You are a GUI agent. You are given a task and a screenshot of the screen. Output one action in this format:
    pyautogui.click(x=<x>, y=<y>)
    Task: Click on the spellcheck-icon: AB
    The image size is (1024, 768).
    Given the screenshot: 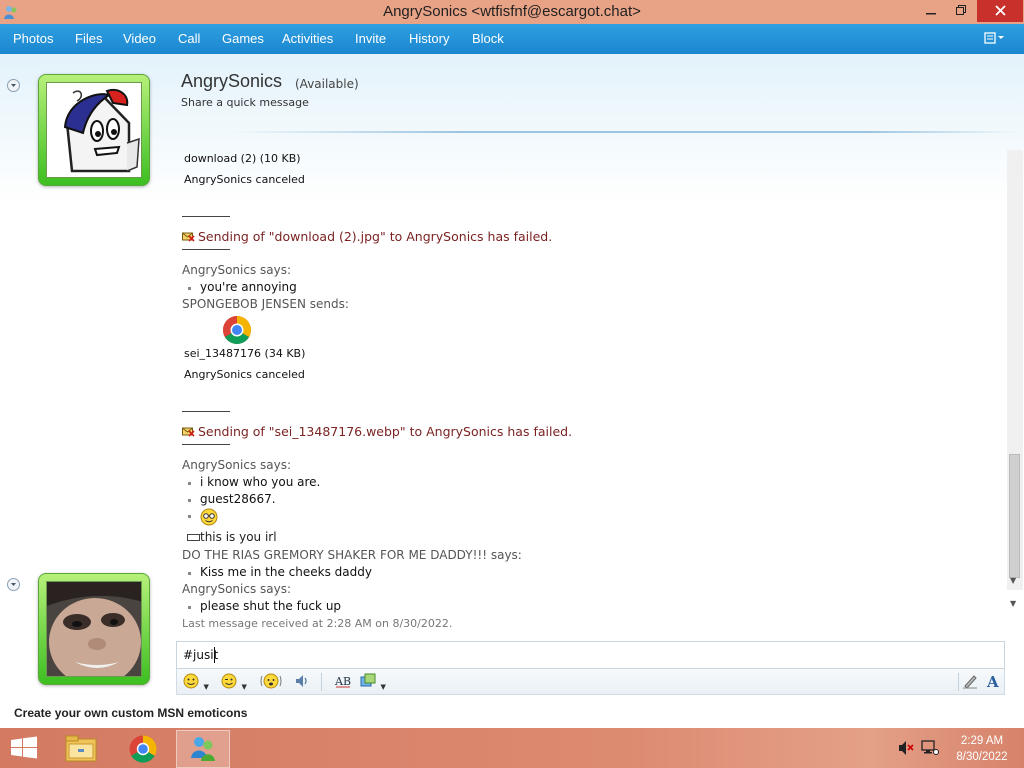 What is the action you would take?
    pyautogui.click(x=342, y=681)
    